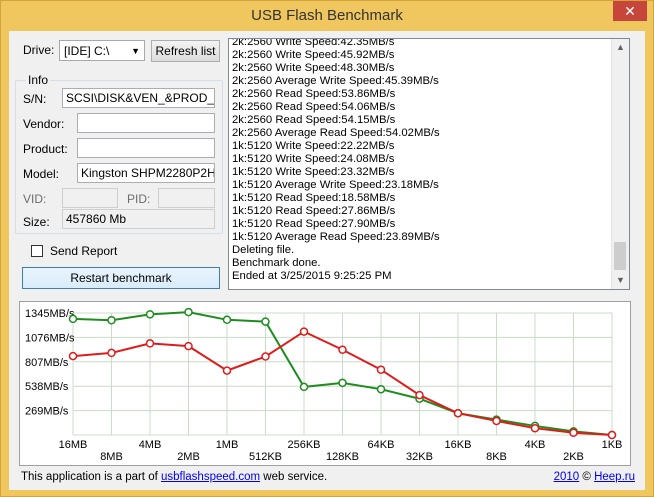  I want to click on log-line: Deleting file., so click(263, 250).